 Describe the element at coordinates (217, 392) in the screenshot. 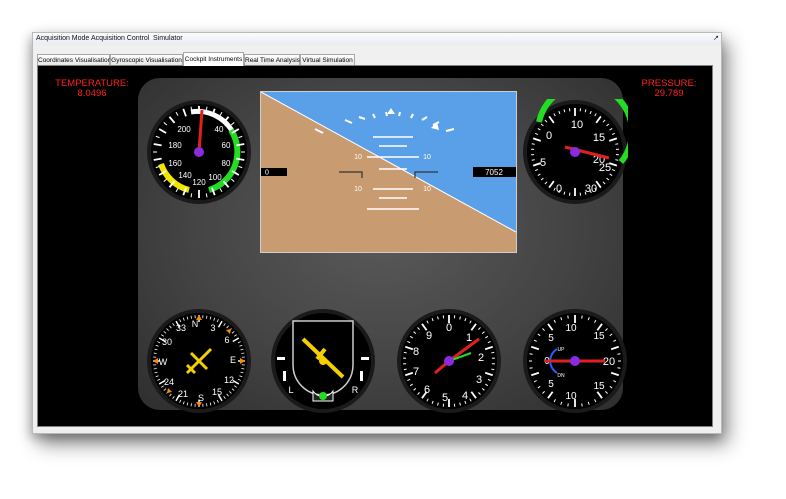

I see `heading-label: 15` at that location.